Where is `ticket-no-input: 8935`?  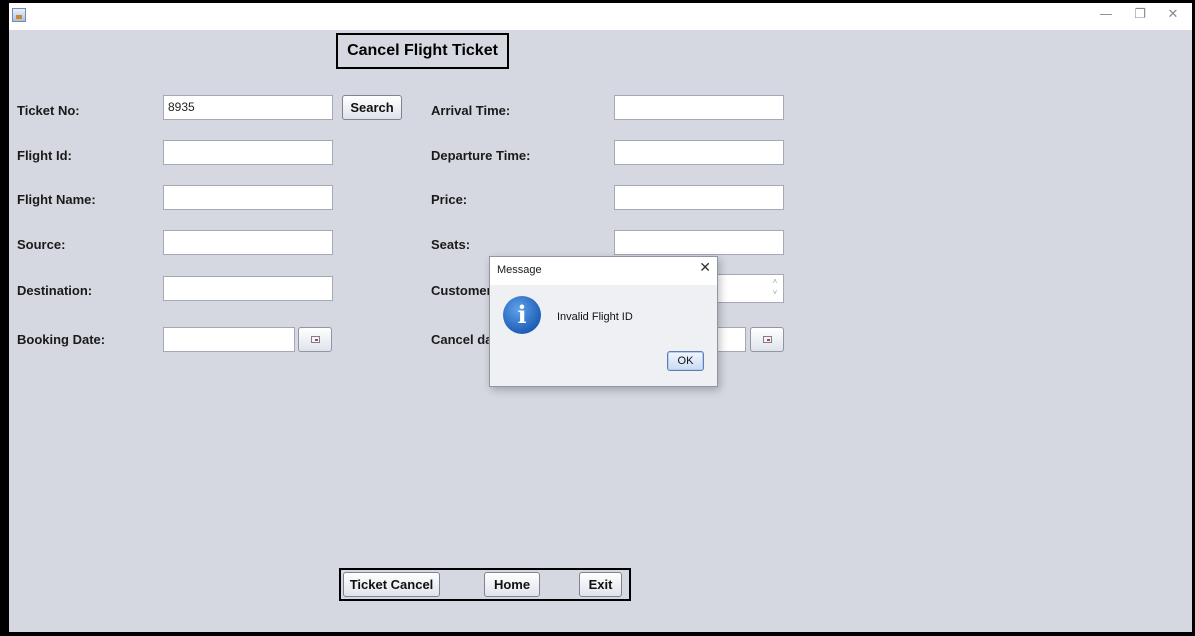
ticket-no-input: 8935 is located at coordinates (248, 107).